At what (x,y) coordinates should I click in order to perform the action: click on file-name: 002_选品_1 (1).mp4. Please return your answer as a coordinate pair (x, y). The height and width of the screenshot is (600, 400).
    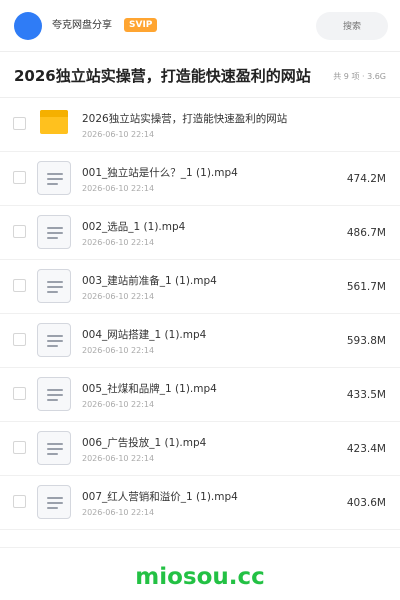
    Looking at the image, I should click on (134, 227).